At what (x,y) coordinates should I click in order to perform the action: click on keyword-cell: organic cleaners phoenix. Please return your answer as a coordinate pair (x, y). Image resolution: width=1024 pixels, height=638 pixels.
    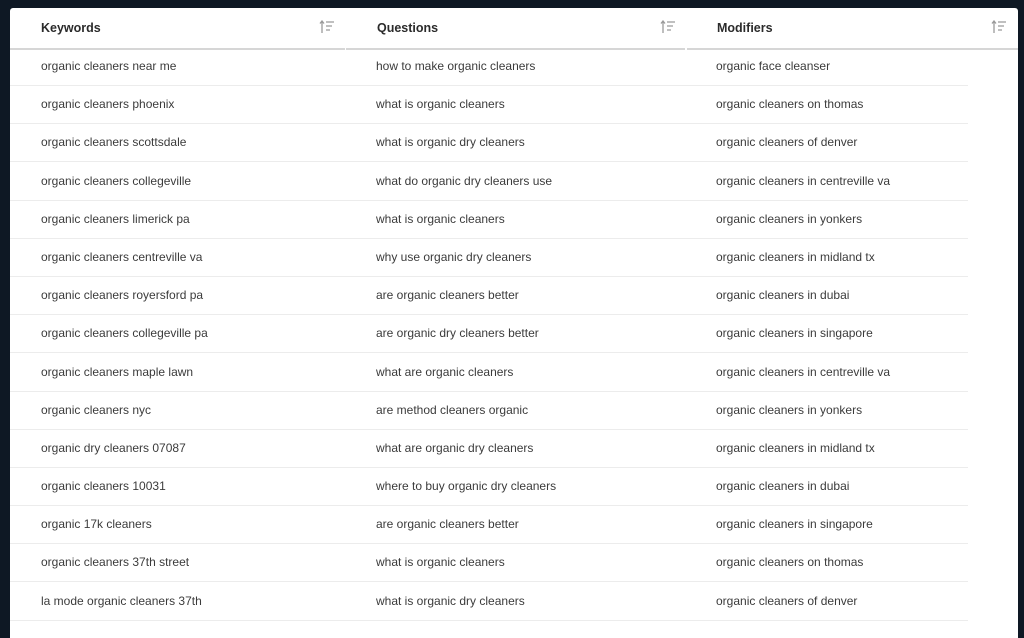
    Looking at the image, I should click on (177, 105).